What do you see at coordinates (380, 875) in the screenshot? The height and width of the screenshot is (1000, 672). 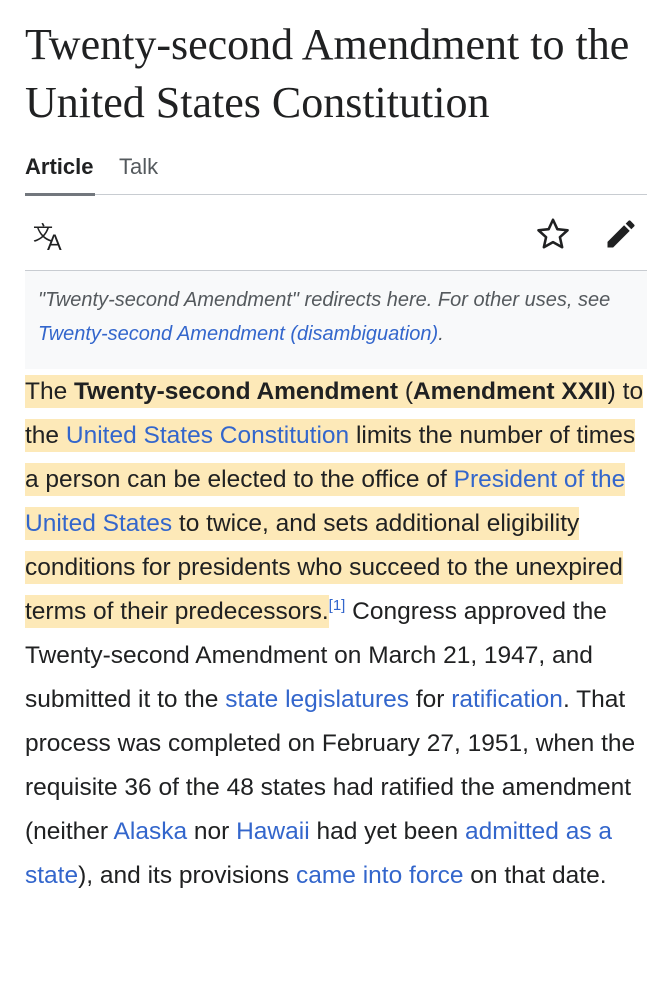 I see `link-came-into-force: came into force` at bounding box center [380, 875].